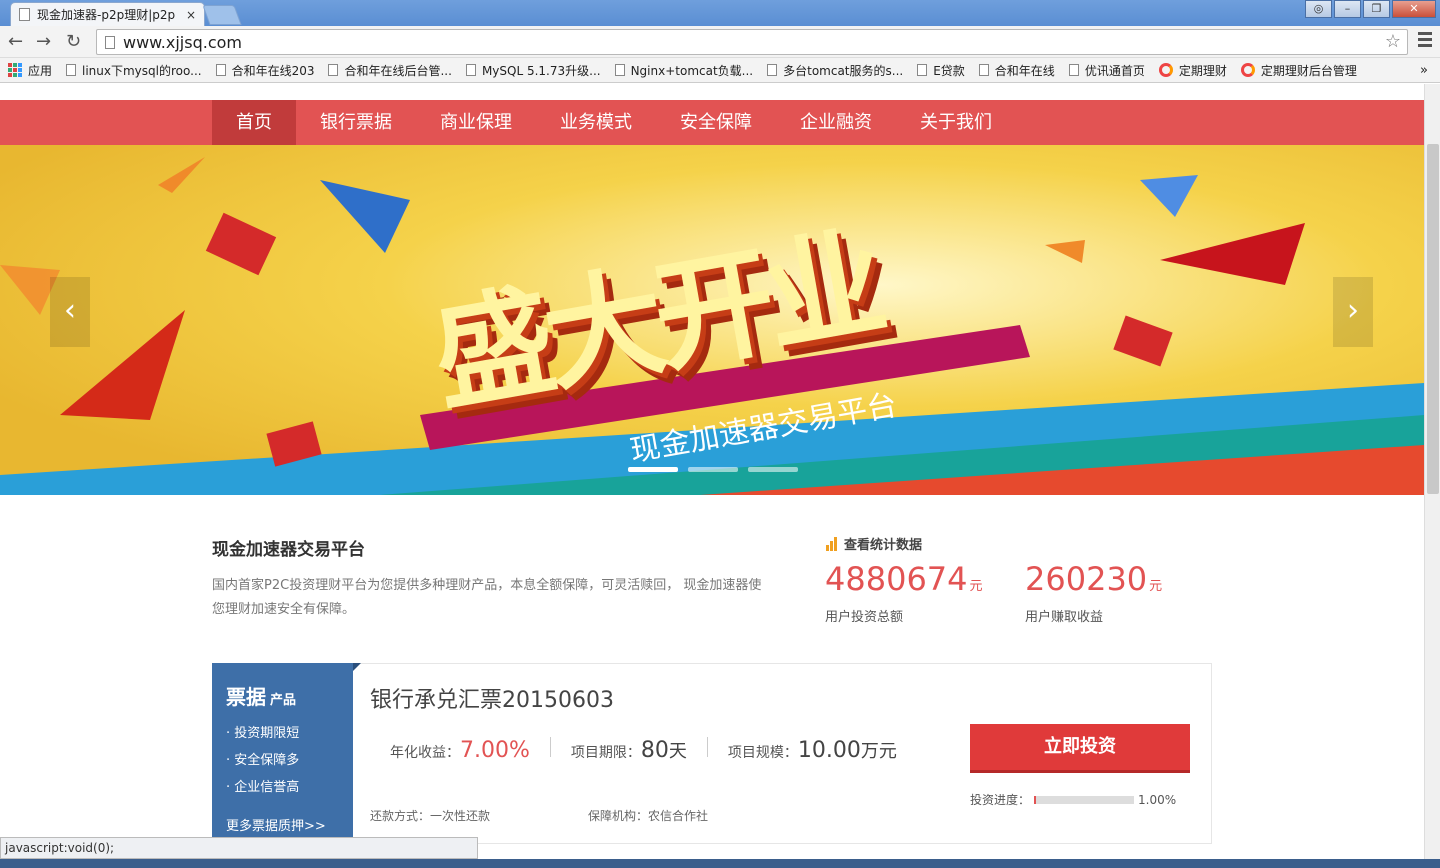  What do you see at coordinates (1000, 800) in the screenshot?
I see `progress-label: 投资进度：` at bounding box center [1000, 800].